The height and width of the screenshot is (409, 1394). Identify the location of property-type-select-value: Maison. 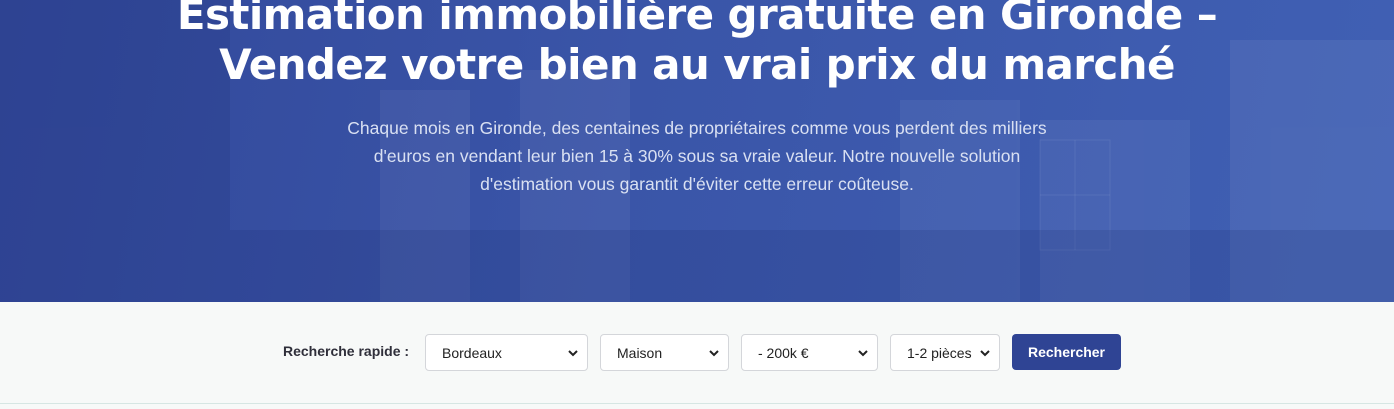
(640, 352).